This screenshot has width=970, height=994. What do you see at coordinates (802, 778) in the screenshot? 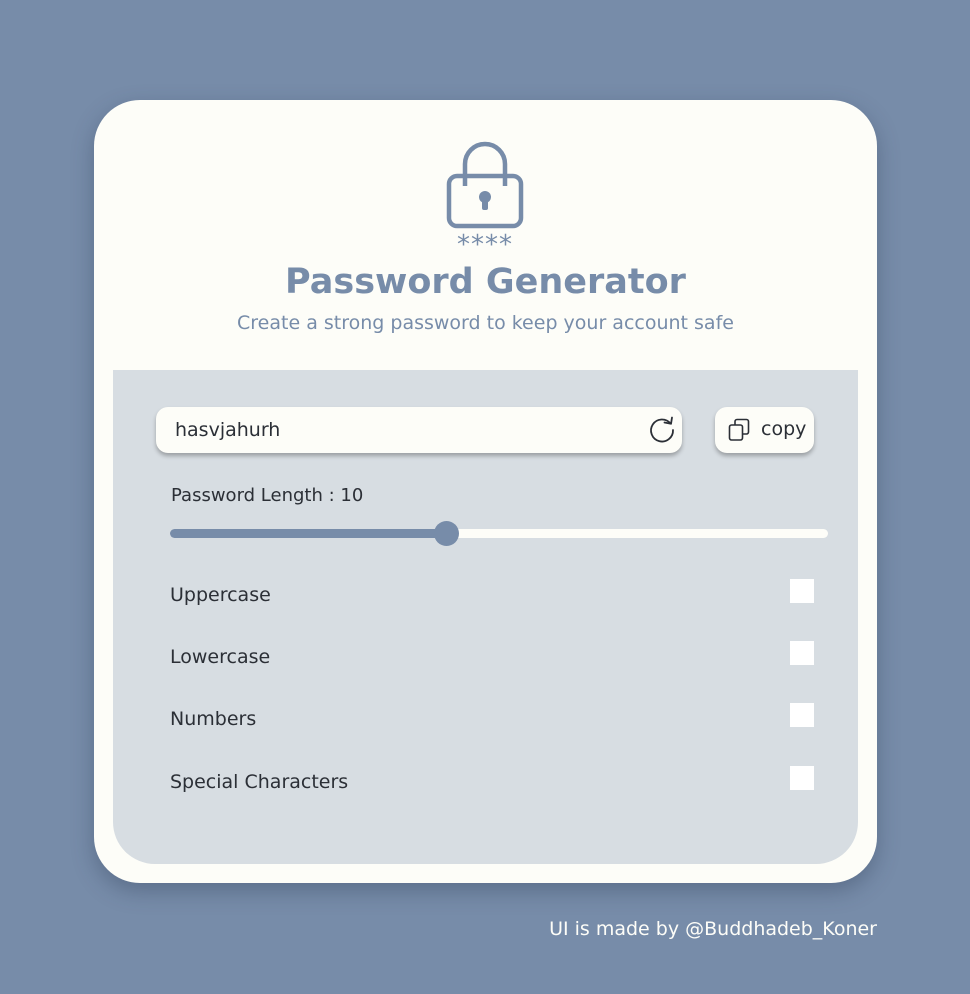
I see `checkbox-special-characters` at bounding box center [802, 778].